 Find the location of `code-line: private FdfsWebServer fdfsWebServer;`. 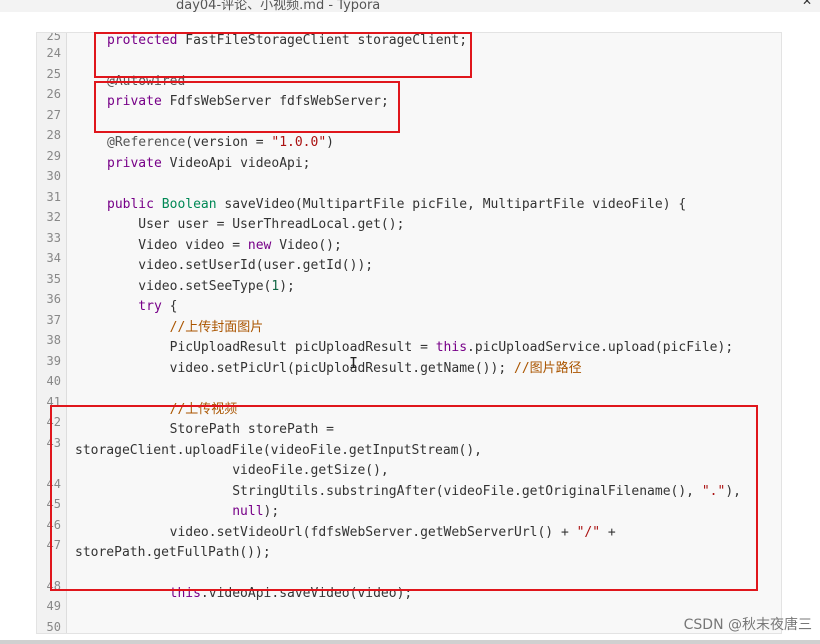

code-line: private FdfsWebServer fdfsWebServer; is located at coordinates (248, 102).